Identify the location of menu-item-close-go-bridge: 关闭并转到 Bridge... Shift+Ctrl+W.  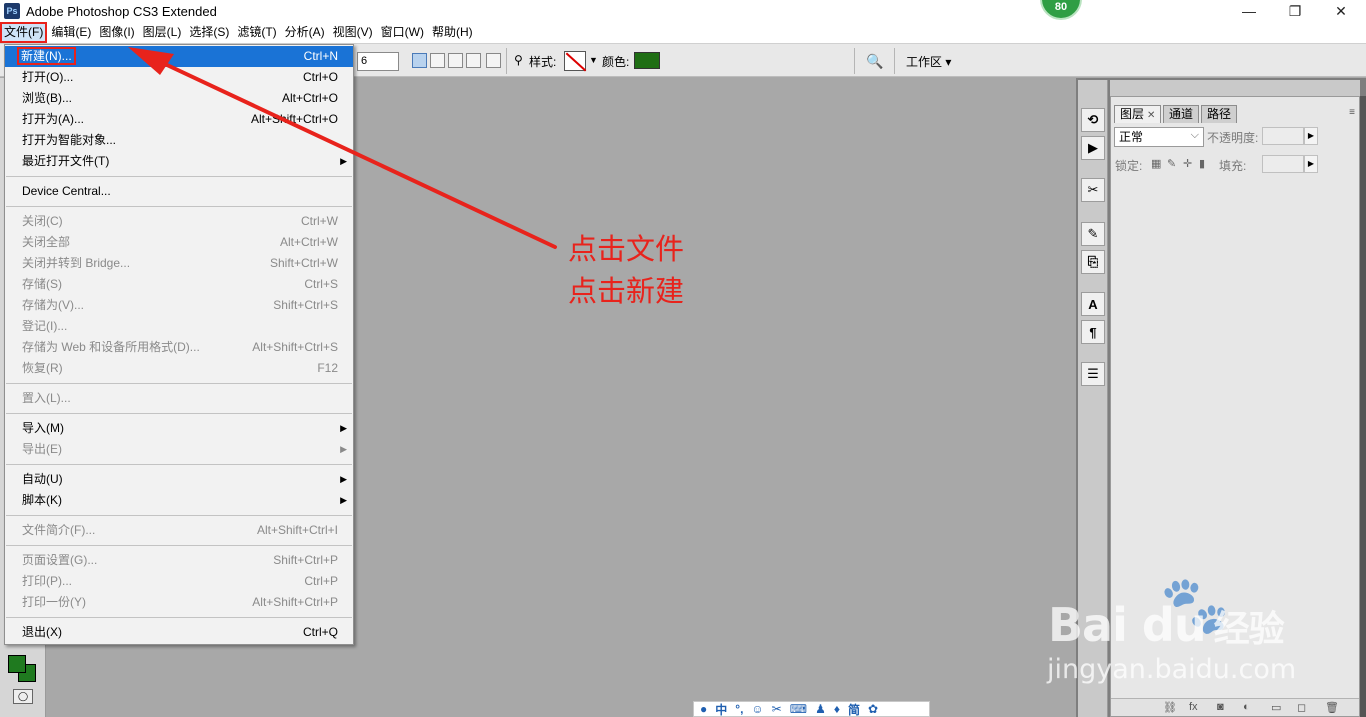
(179, 263).